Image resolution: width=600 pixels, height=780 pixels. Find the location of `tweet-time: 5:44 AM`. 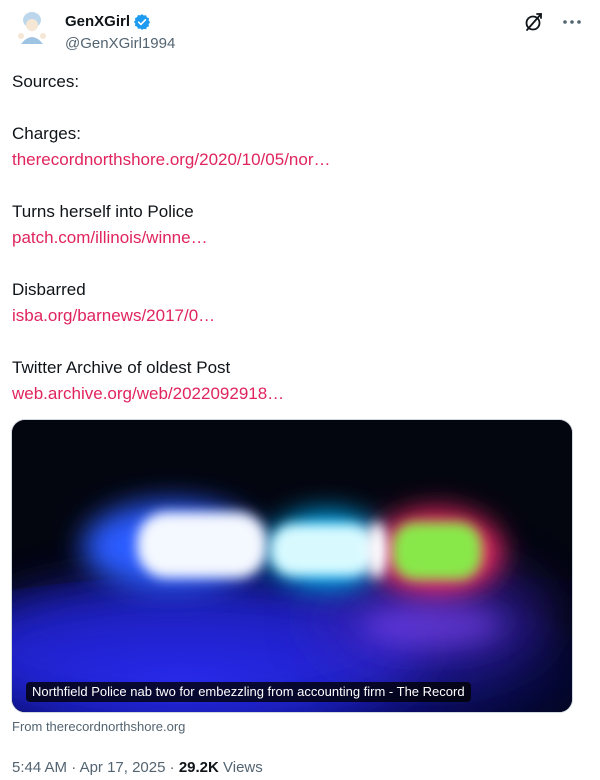

tweet-time: 5:44 AM is located at coordinates (39, 767).